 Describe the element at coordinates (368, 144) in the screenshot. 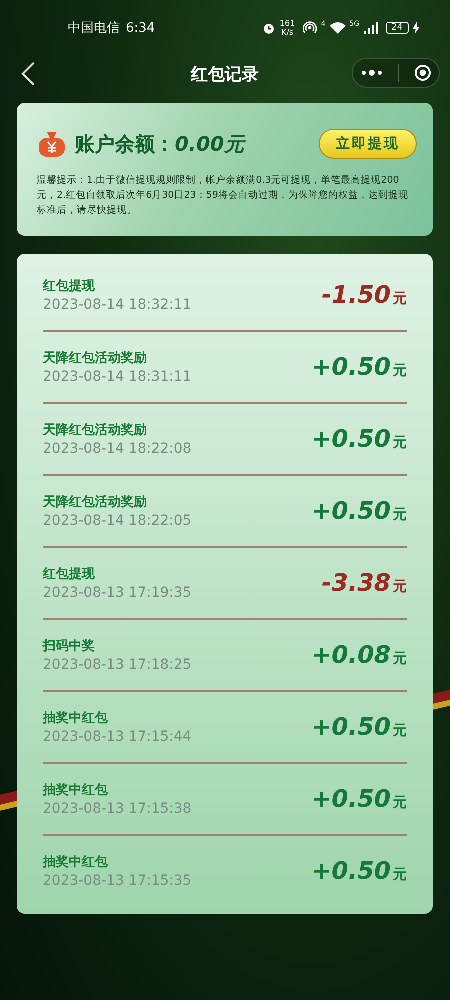

I see `withdraw-button: 立即提现` at that location.